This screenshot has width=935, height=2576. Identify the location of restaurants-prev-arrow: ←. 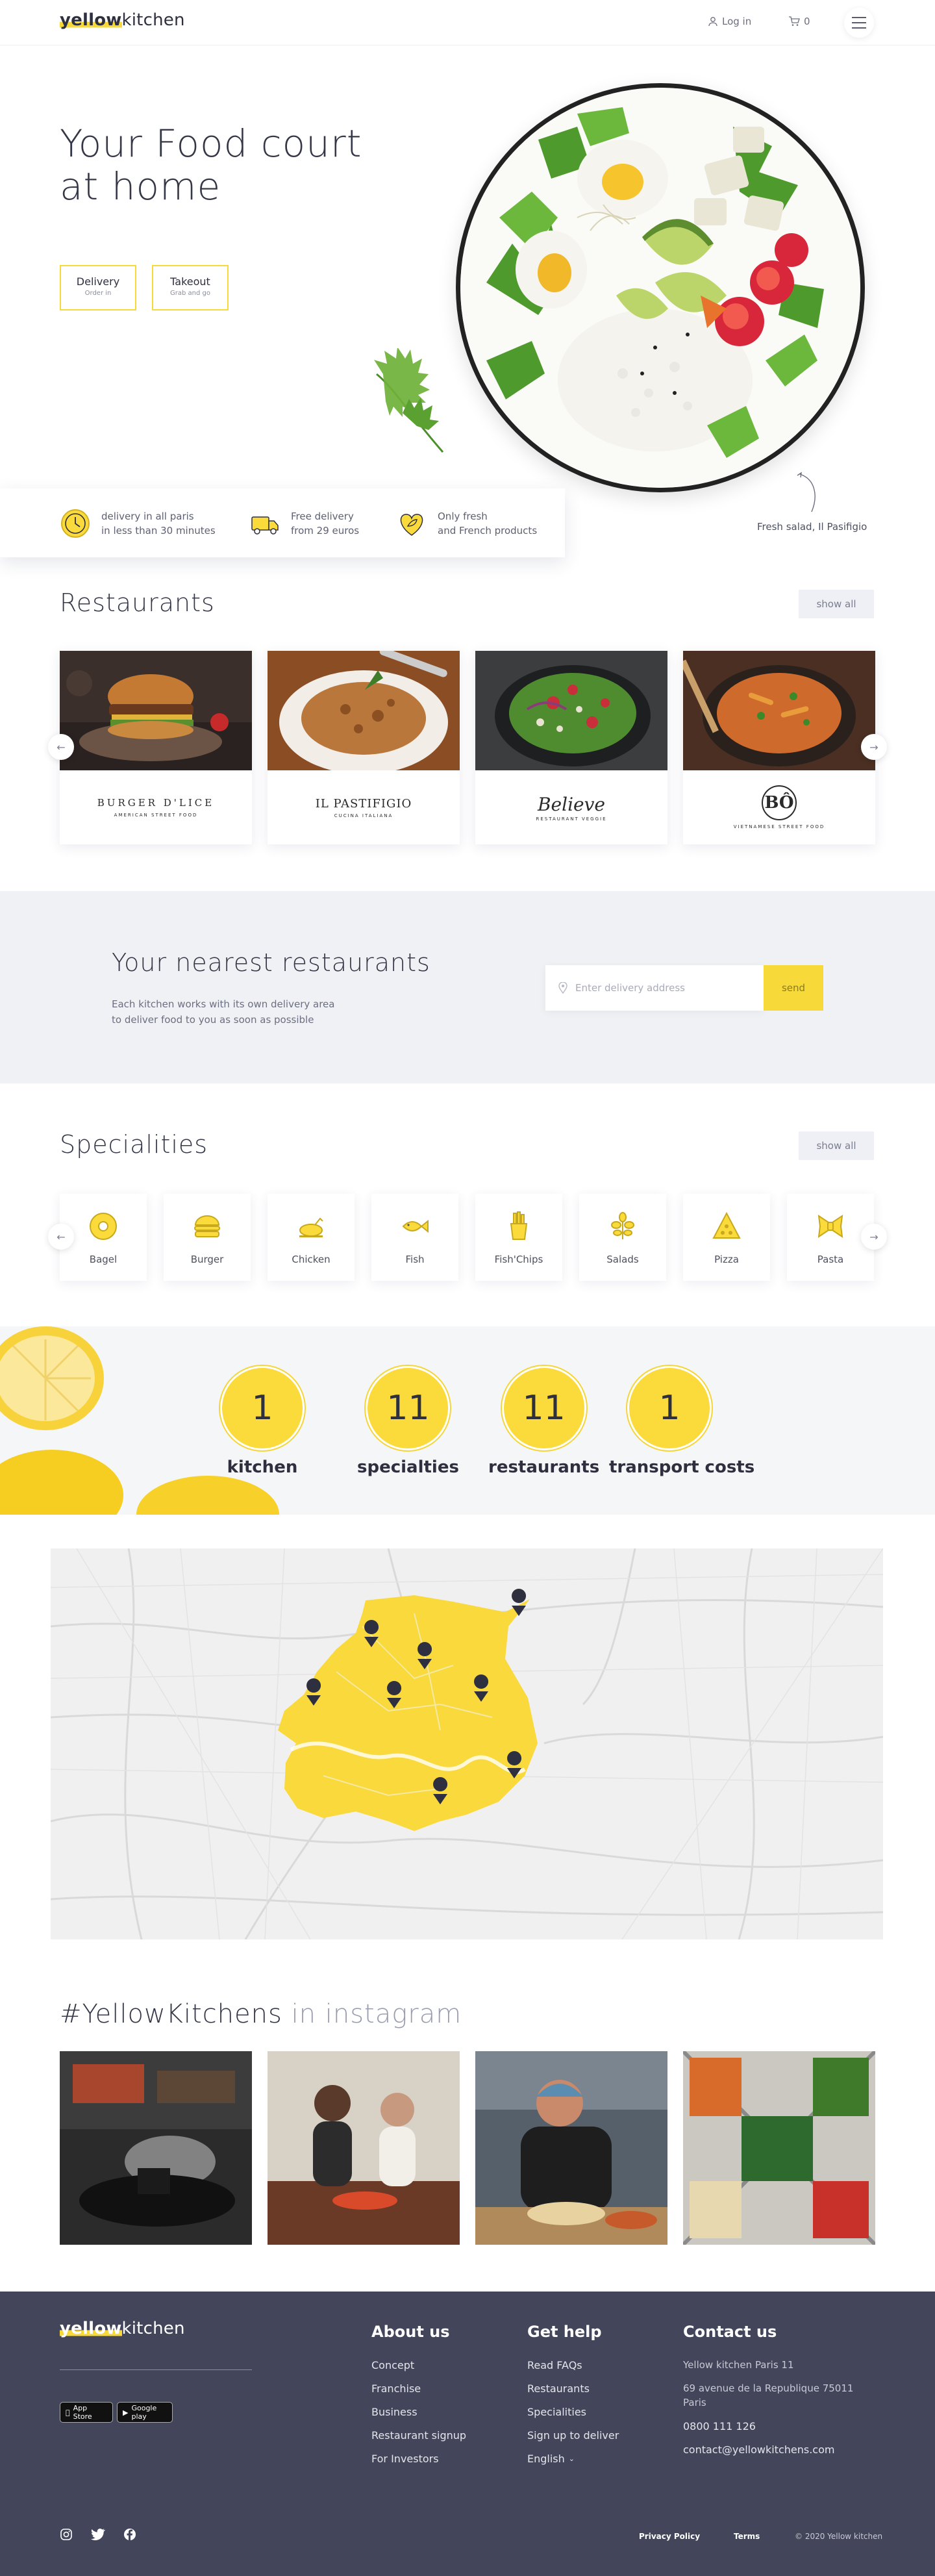
(61, 747).